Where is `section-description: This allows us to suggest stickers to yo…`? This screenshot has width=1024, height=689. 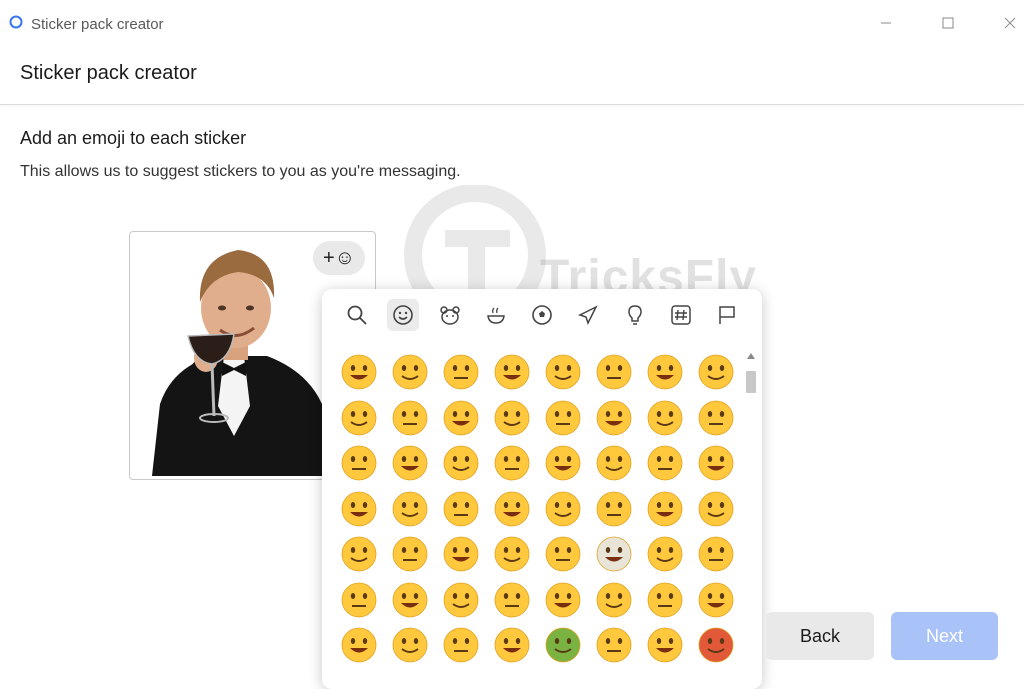 section-description: This allows us to suggest stickers to yo… is located at coordinates (240, 171).